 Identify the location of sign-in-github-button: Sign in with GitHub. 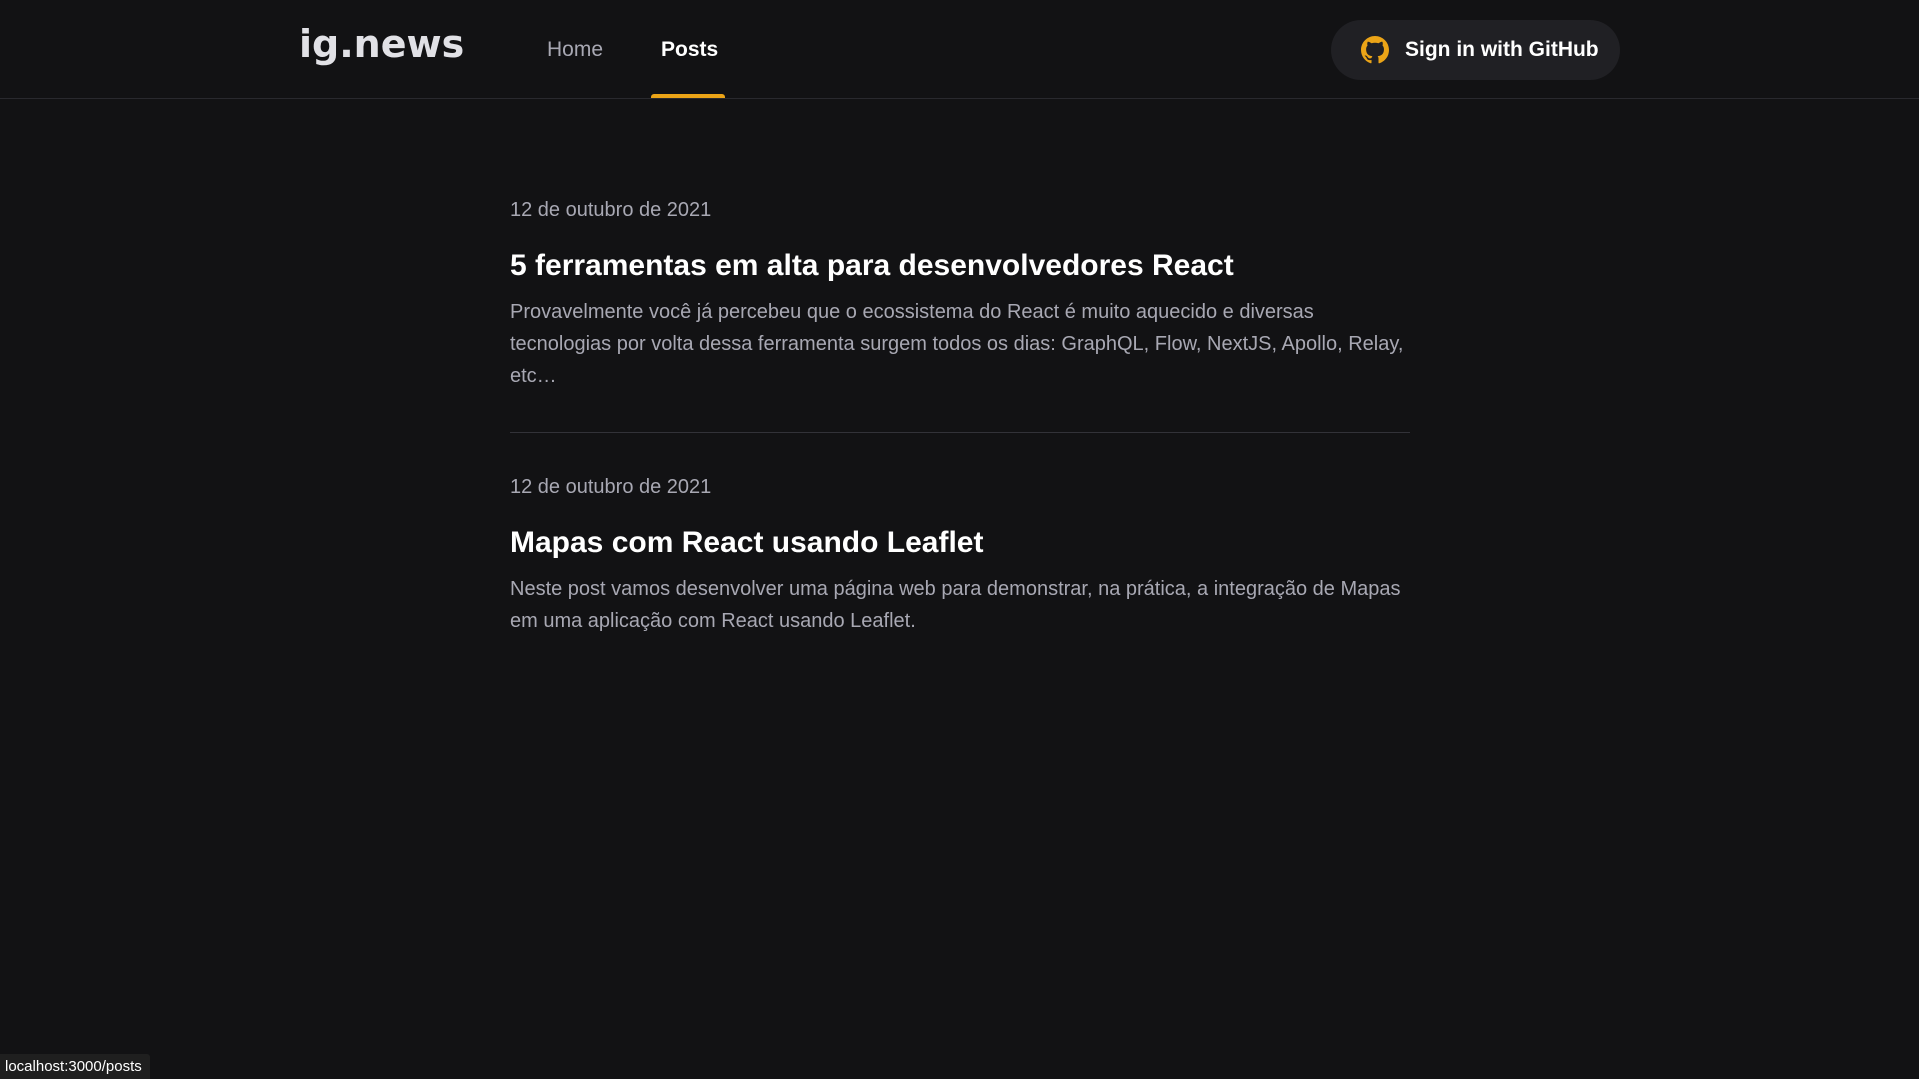
(1475, 50).